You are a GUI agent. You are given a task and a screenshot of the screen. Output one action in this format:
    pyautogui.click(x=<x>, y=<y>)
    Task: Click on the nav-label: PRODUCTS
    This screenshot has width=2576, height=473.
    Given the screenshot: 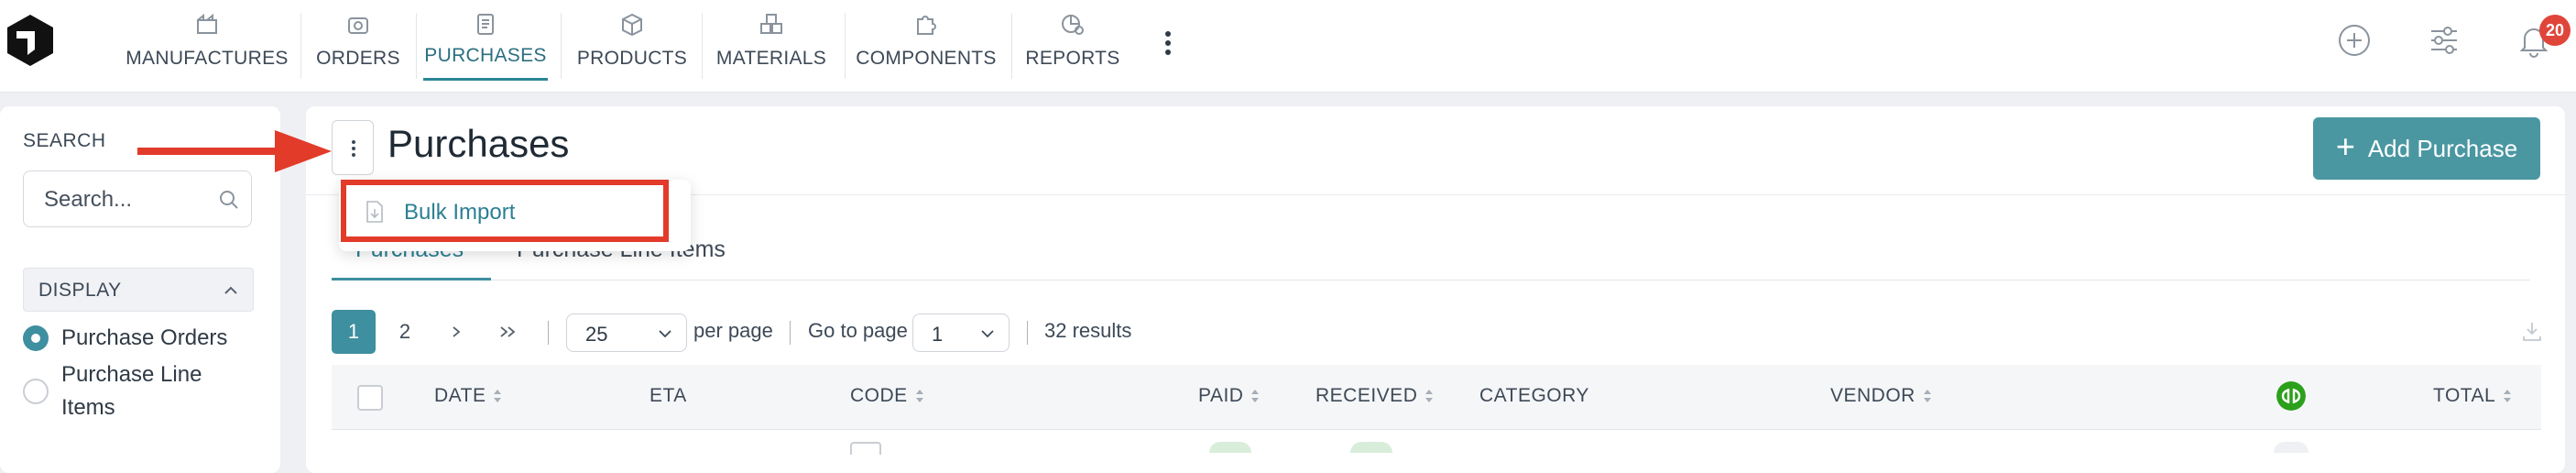 What is the action you would take?
    pyautogui.click(x=632, y=58)
    